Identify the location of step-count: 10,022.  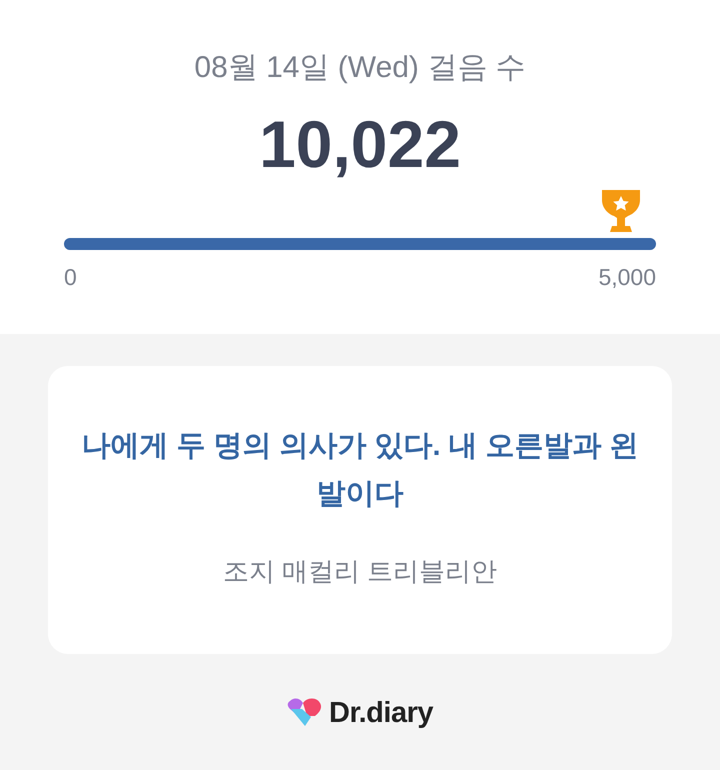
(360, 144).